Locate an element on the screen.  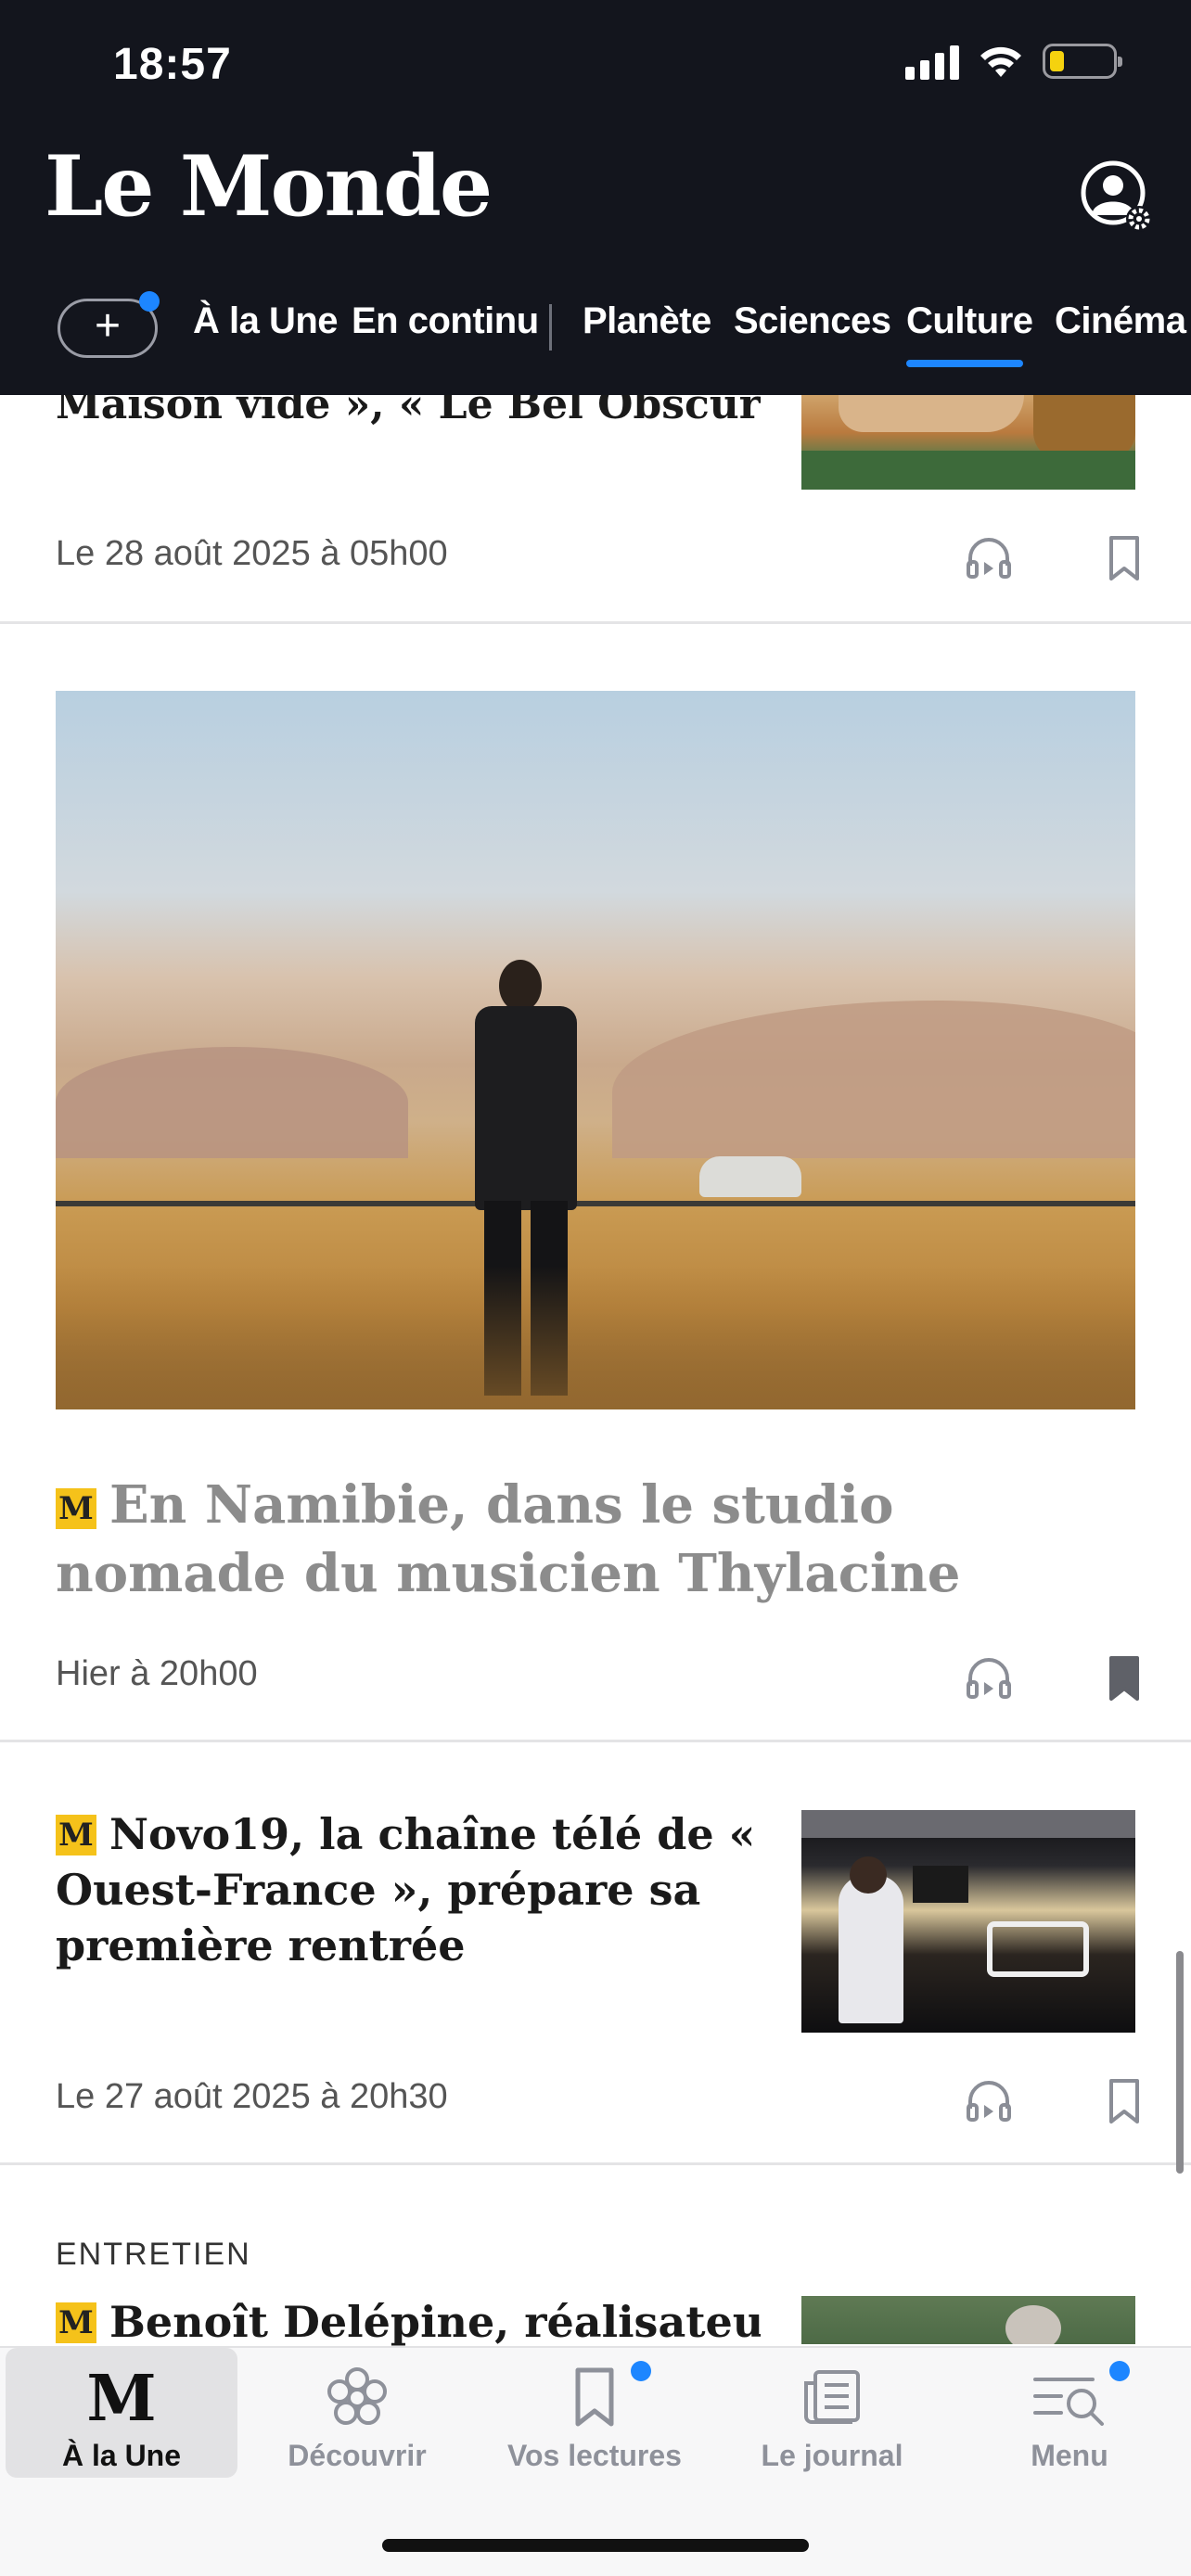
status-time: 18:57 is located at coordinates (172, 64).